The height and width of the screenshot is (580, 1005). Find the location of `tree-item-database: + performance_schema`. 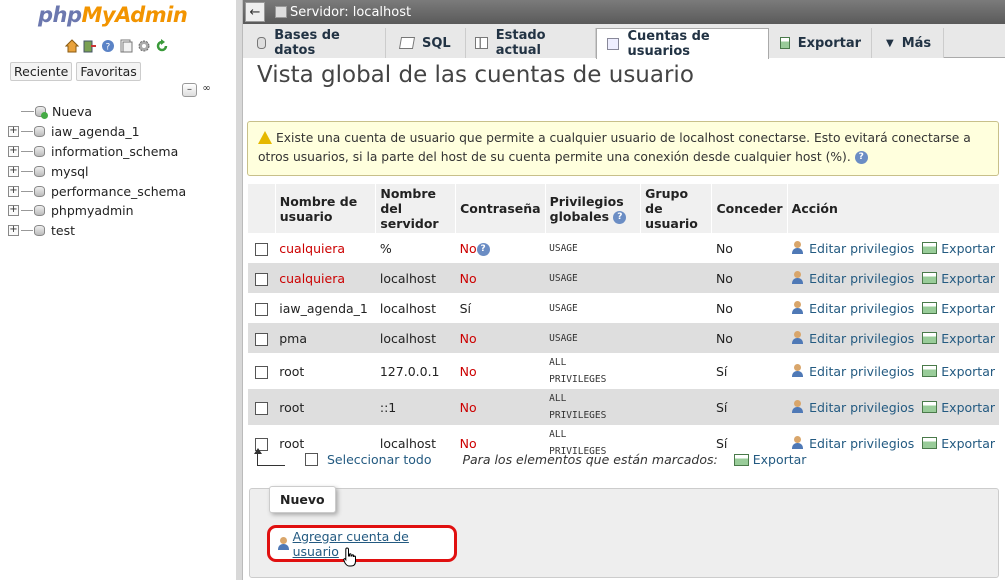

tree-item-database: + performance_schema is located at coordinates (120, 191).